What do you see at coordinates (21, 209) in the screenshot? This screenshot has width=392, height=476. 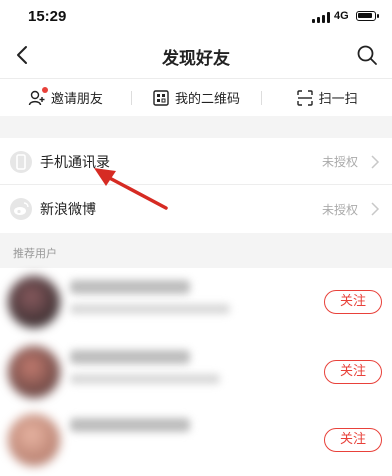 I see `weibo-icon` at bounding box center [21, 209].